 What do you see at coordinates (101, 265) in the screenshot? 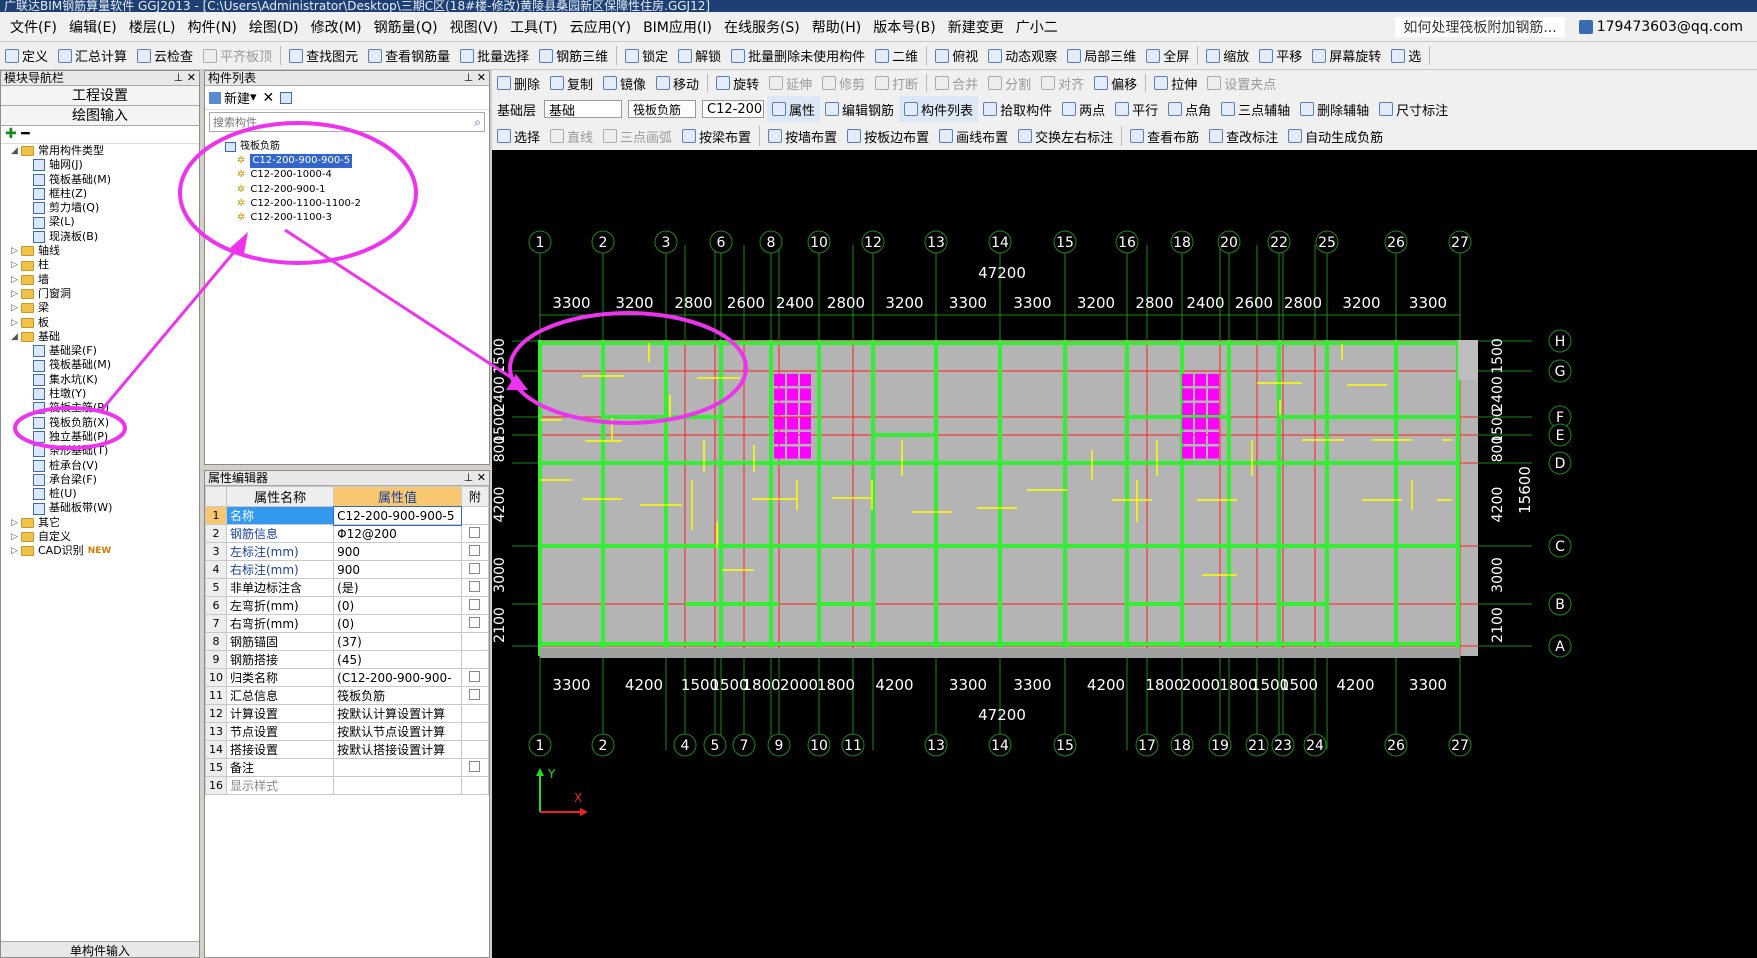
I see `nav-tree-item-8: ▷ 柱` at bounding box center [101, 265].